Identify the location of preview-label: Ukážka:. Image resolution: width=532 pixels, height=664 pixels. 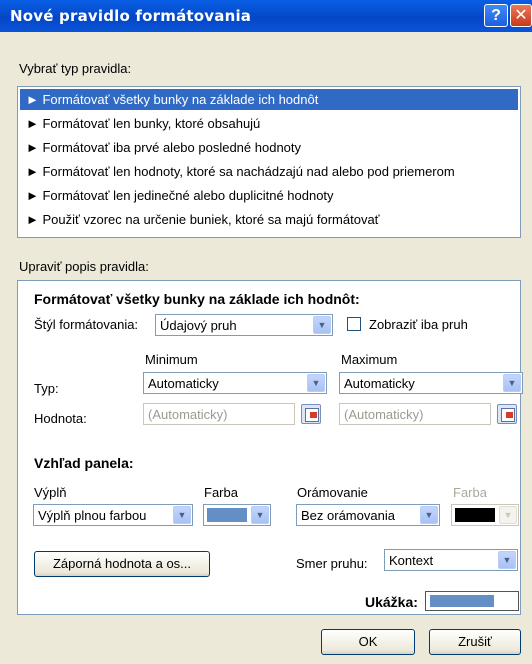
(391, 602).